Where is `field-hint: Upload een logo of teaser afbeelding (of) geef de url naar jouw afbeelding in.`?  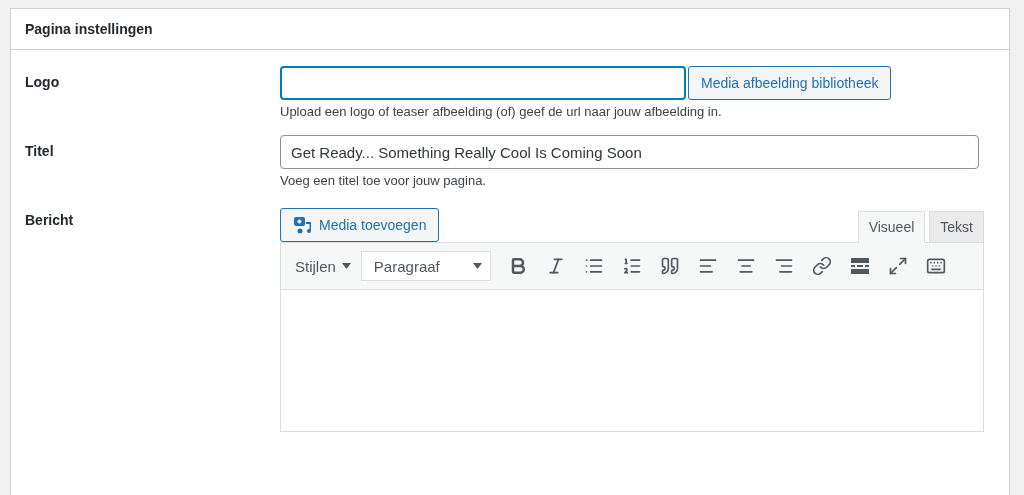
field-hint: Upload een logo of teaser afbeelding (of) geef de url naar jouw afbeelding in. is located at coordinates (501, 111).